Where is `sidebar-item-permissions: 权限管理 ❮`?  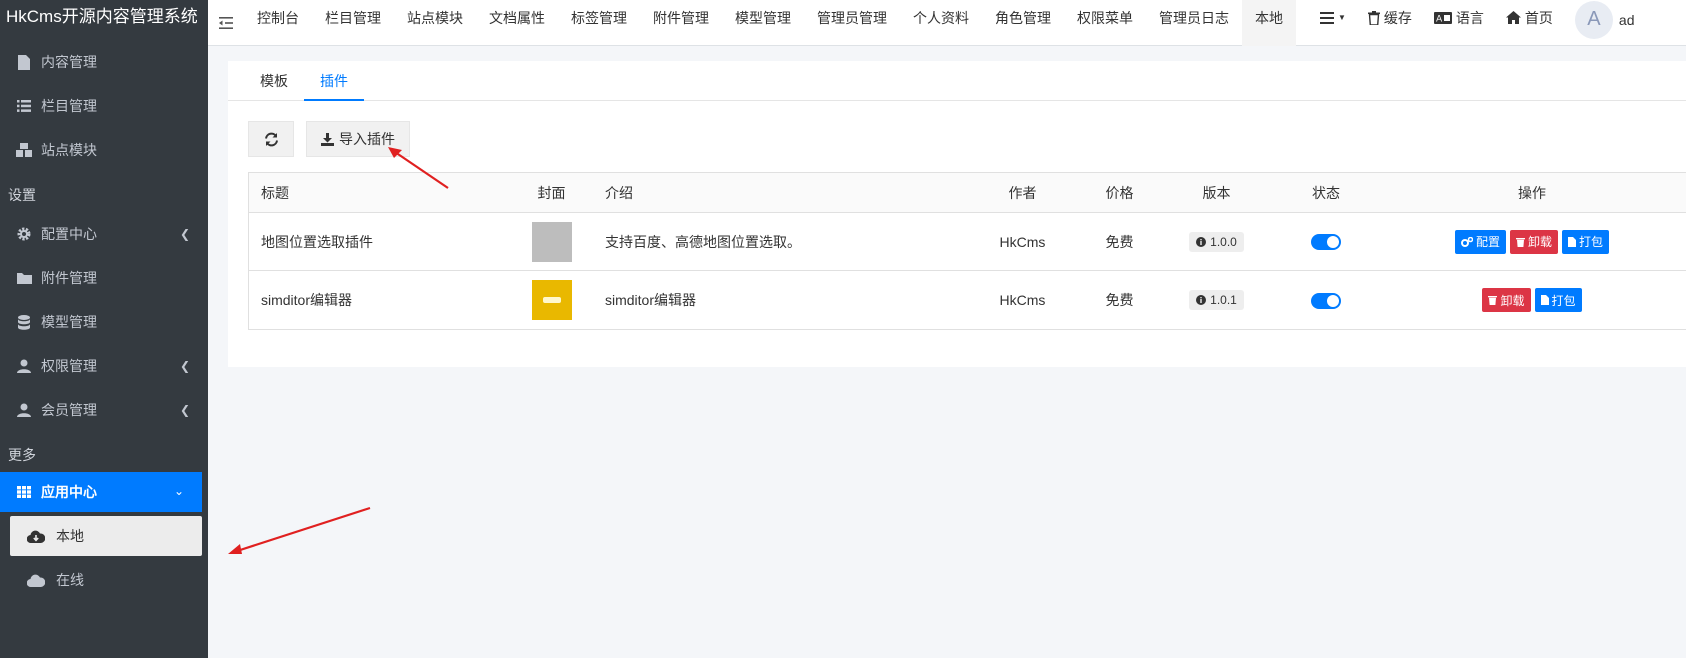
sidebar-item-permissions: 权限管理 ❮ is located at coordinates (104, 366).